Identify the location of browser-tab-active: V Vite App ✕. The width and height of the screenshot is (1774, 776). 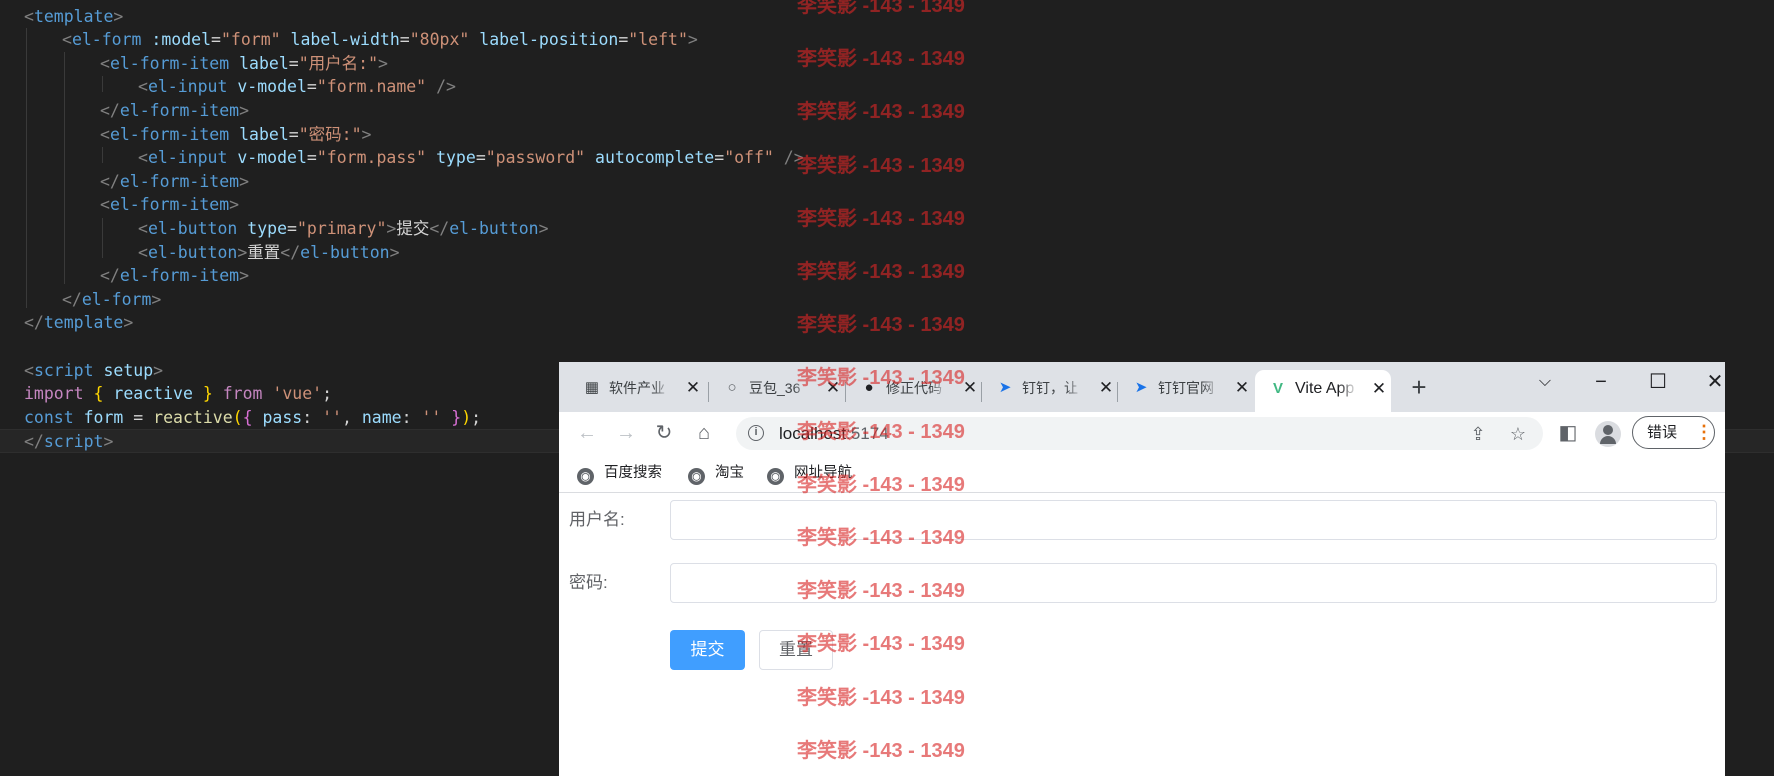
(1323, 391).